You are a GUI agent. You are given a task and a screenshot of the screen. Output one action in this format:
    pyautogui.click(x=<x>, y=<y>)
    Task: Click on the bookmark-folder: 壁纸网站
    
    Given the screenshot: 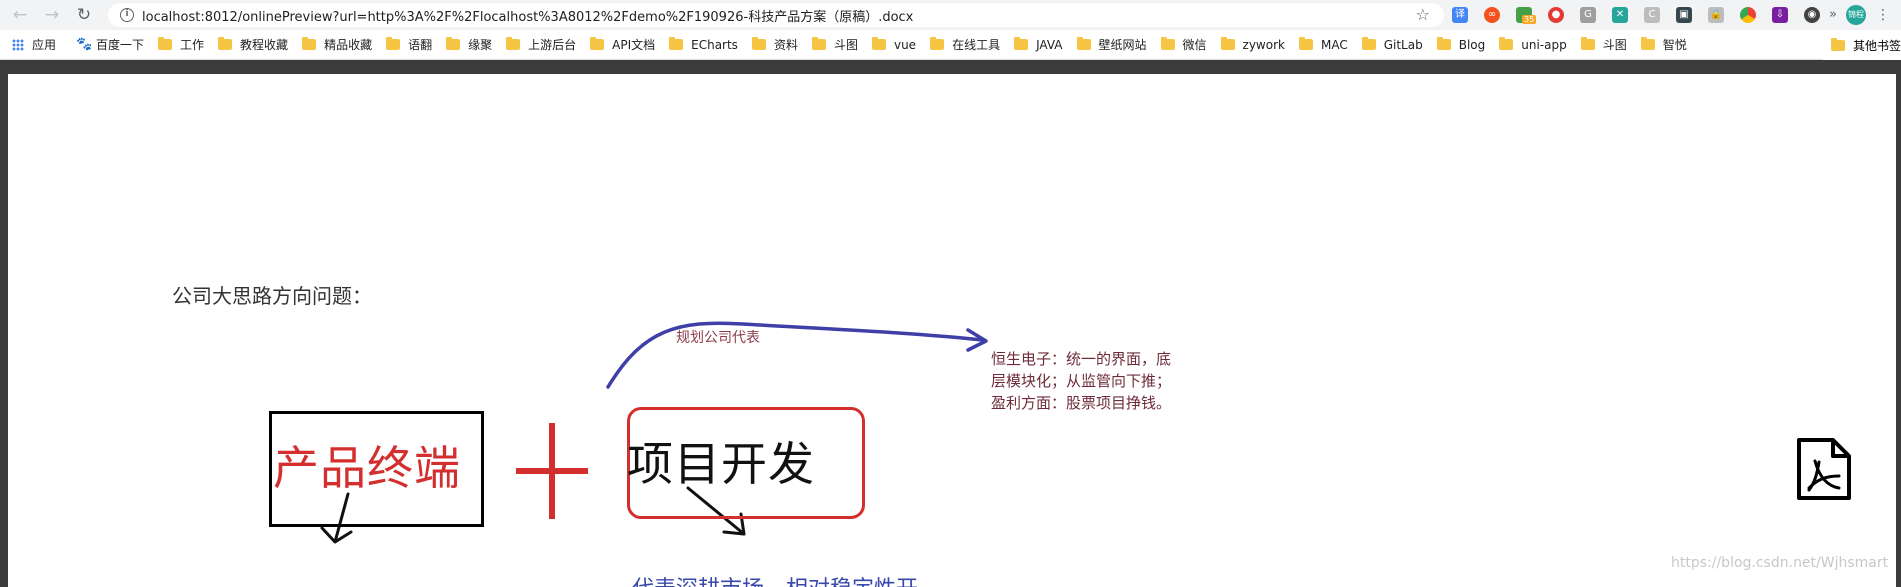 What is the action you would take?
    pyautogui.click(x=1113, y=45)
    